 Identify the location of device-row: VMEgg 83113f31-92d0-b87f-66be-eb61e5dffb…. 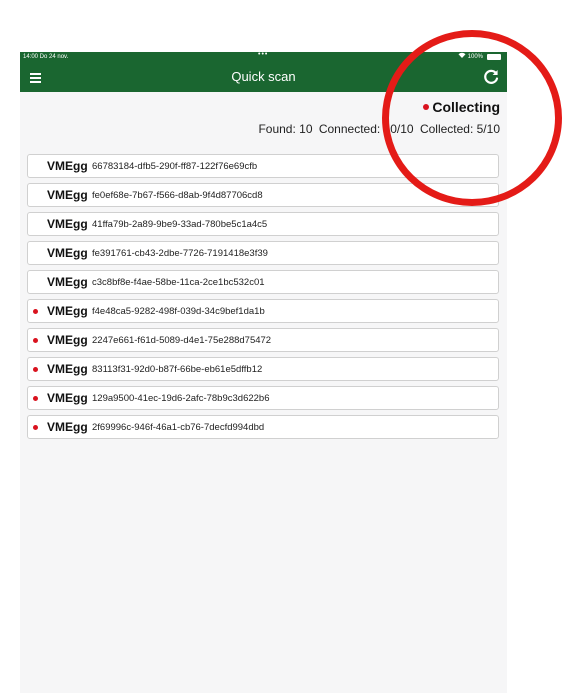
(263, 369).